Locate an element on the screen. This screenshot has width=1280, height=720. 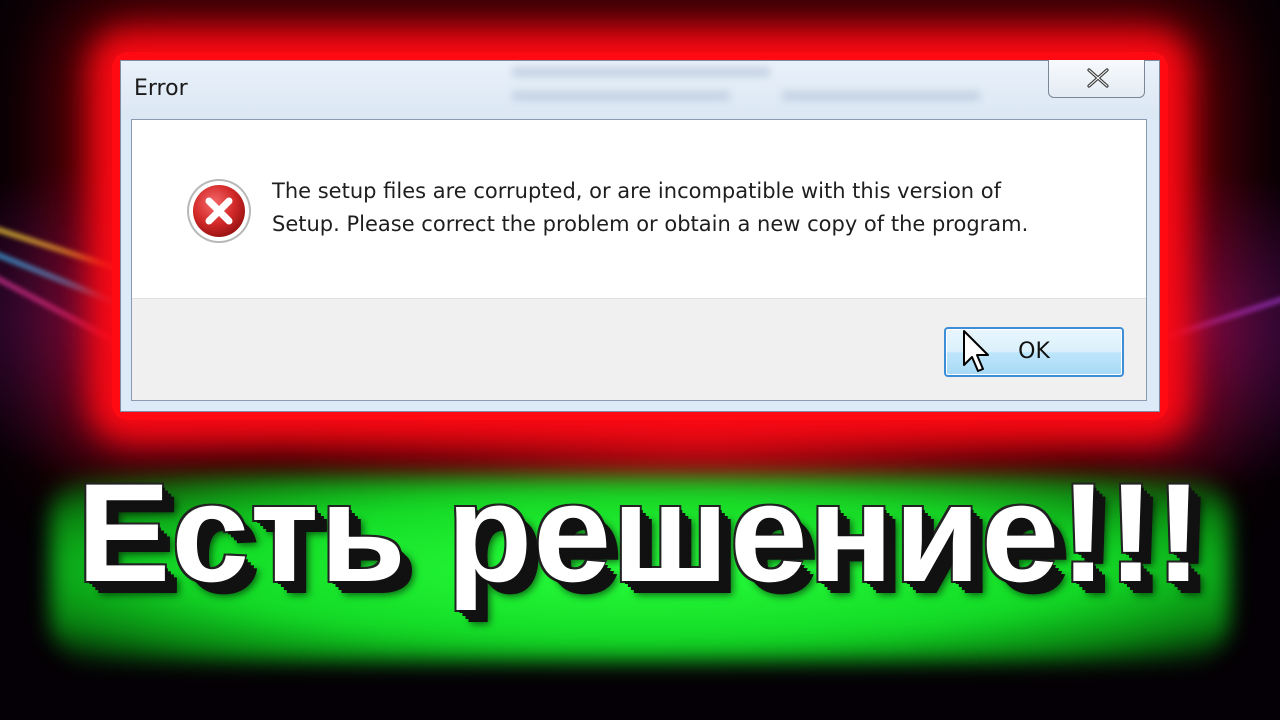
title-bar: Error is located at coordinates (640, 89).